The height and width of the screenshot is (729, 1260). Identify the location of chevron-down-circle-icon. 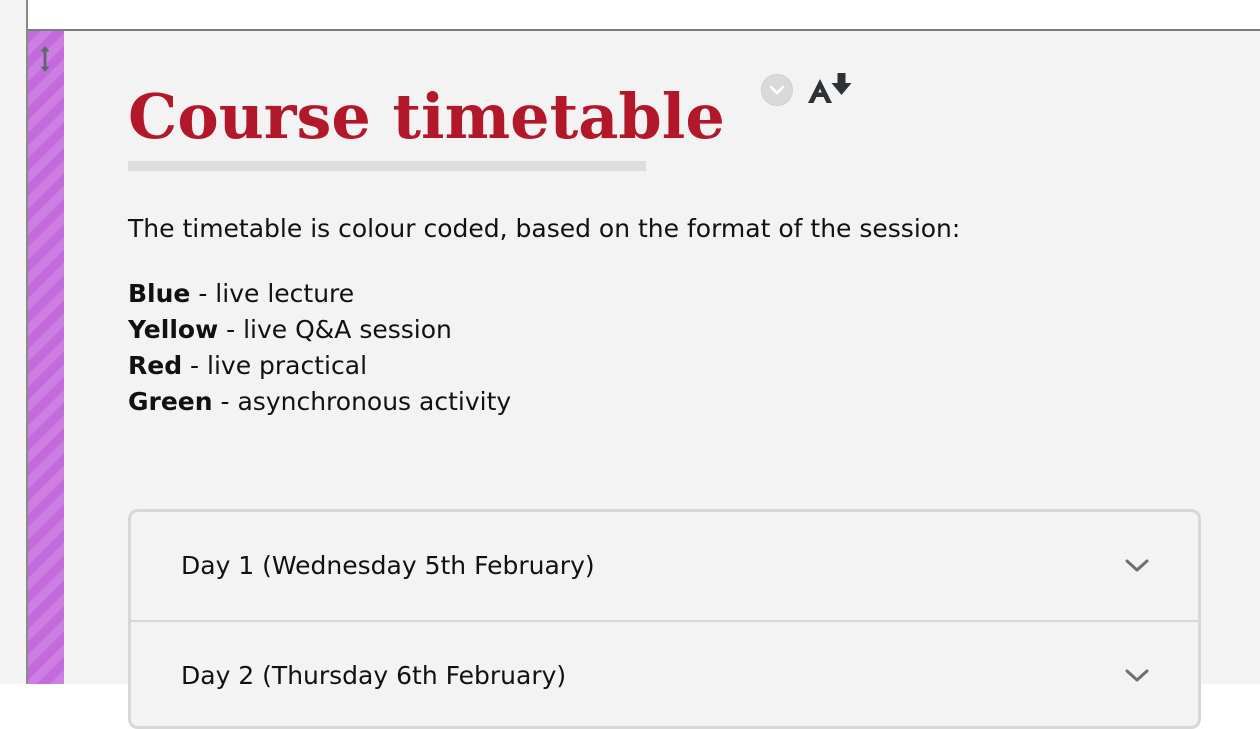
(777, 90).